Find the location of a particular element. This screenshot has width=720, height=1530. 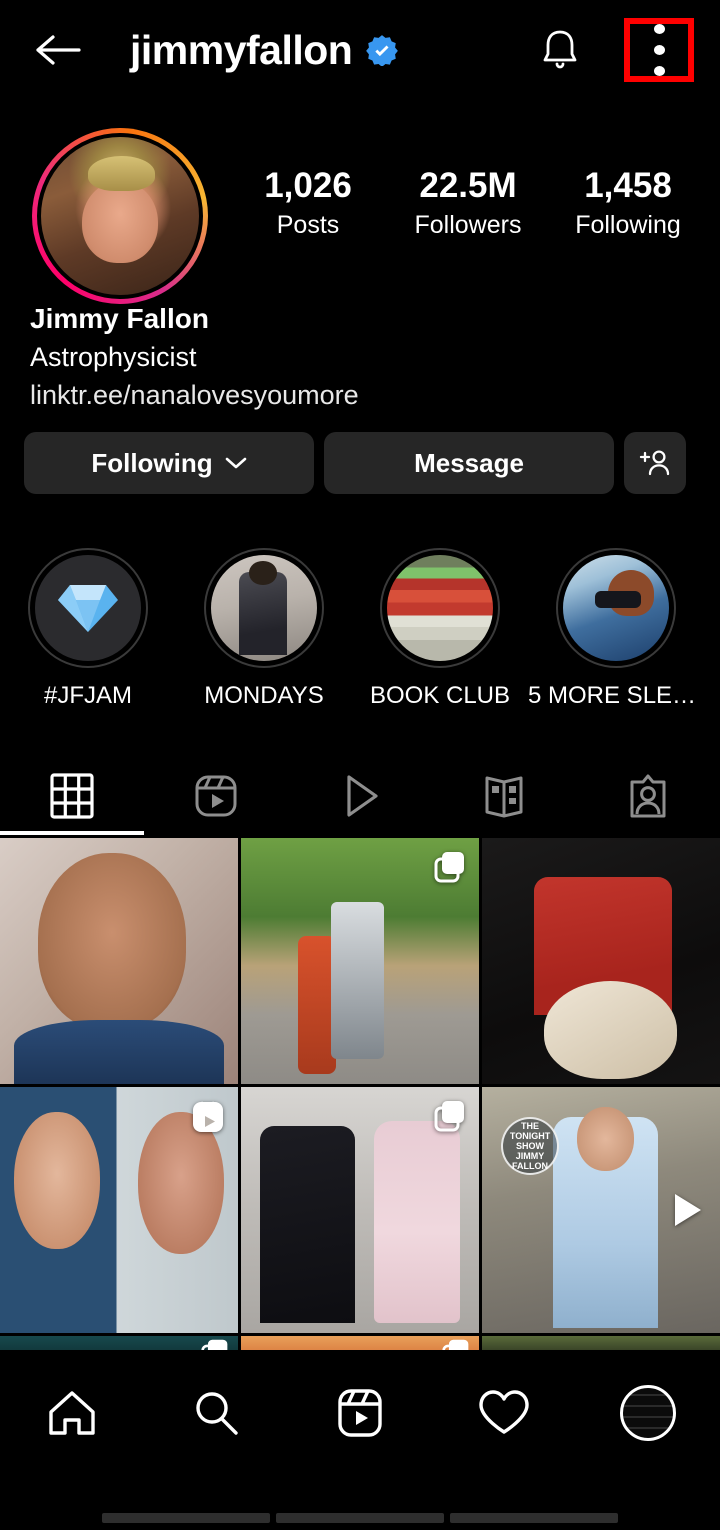

profile-action-buttons: Following Message is located at coordinates (360, 463).